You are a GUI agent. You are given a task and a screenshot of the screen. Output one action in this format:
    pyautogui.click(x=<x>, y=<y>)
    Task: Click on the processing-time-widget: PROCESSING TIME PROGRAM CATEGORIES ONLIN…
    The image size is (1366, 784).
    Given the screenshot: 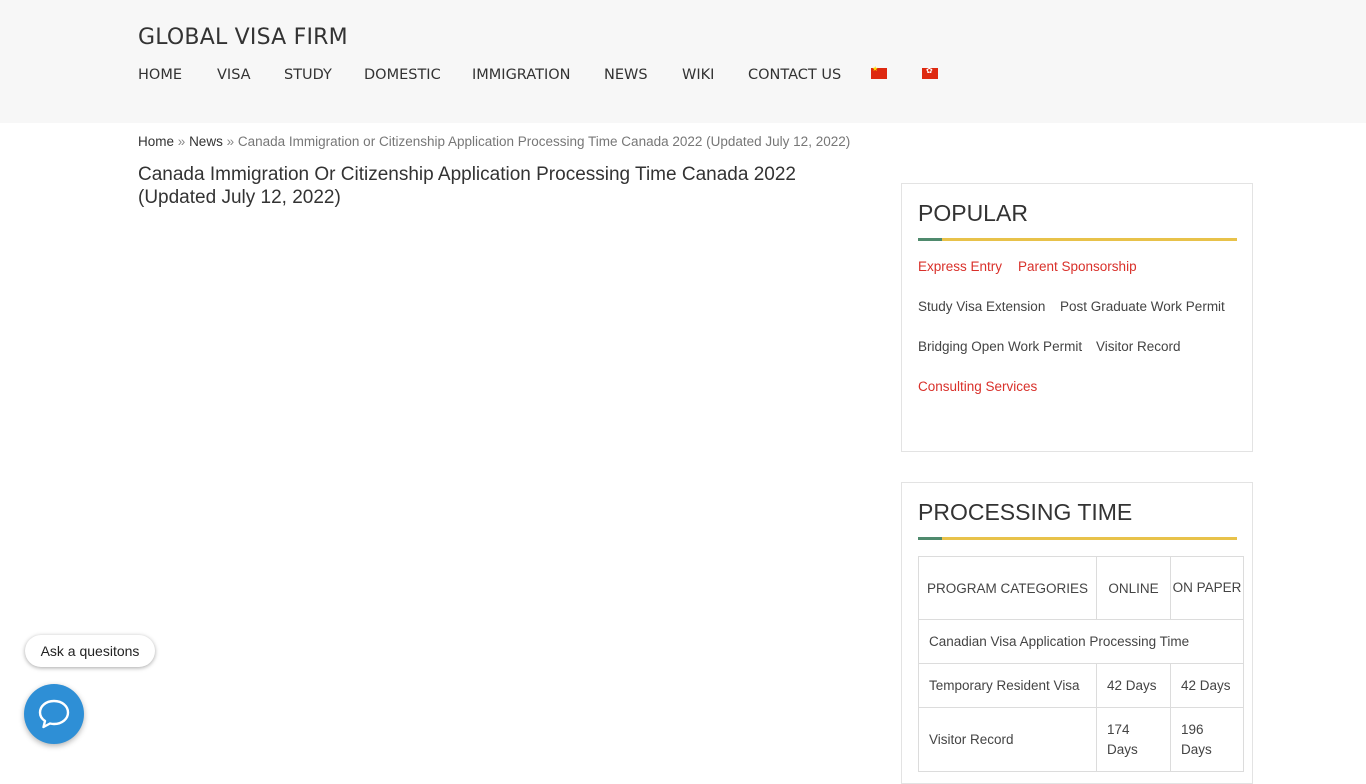 What is the action you would take?
    pyautogui.click(x=1077, y=633)
    